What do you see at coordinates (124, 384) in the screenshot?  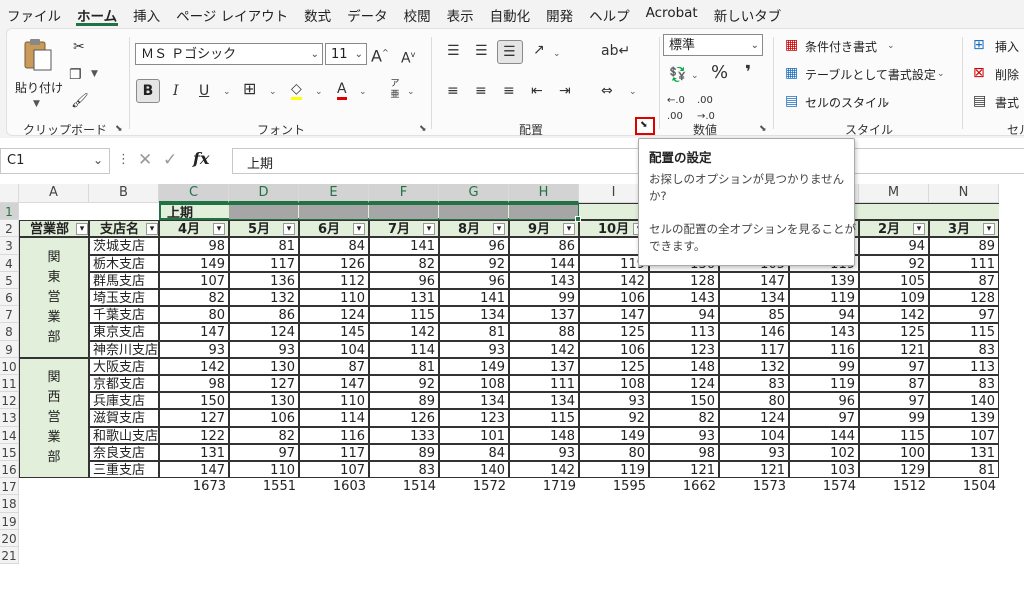 I see `branch-cell: 京都支店` at bounding box center [124, 384].